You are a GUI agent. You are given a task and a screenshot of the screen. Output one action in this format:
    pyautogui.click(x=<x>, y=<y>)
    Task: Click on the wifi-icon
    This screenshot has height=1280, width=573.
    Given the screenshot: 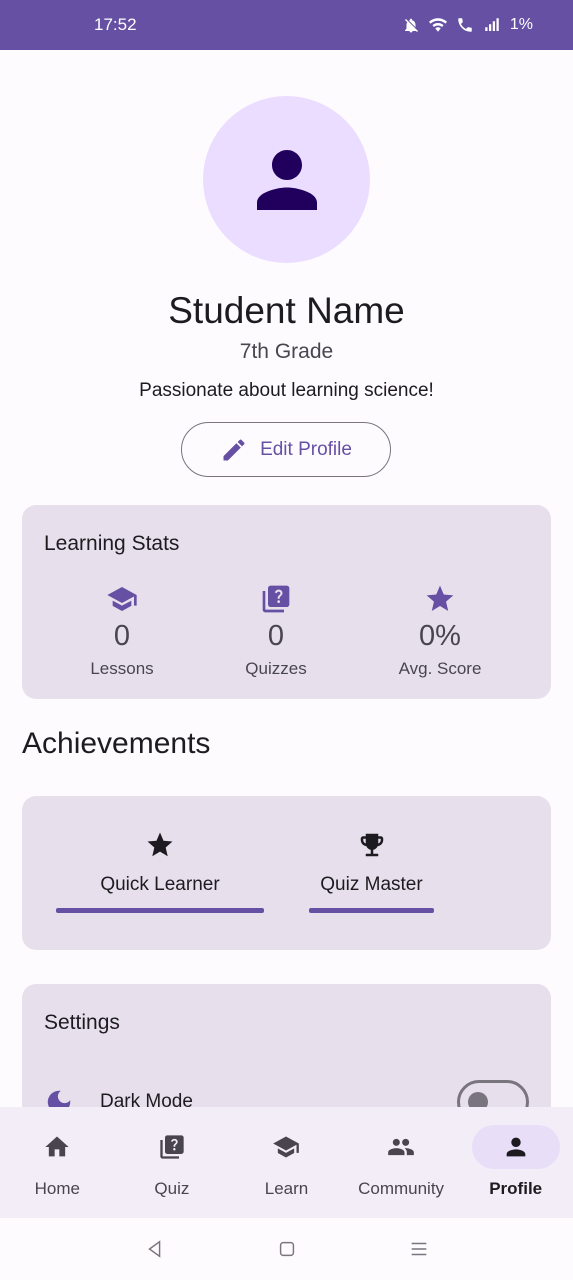 What is the action you would take?
    pyautogui.click(x=437, y=25)
    